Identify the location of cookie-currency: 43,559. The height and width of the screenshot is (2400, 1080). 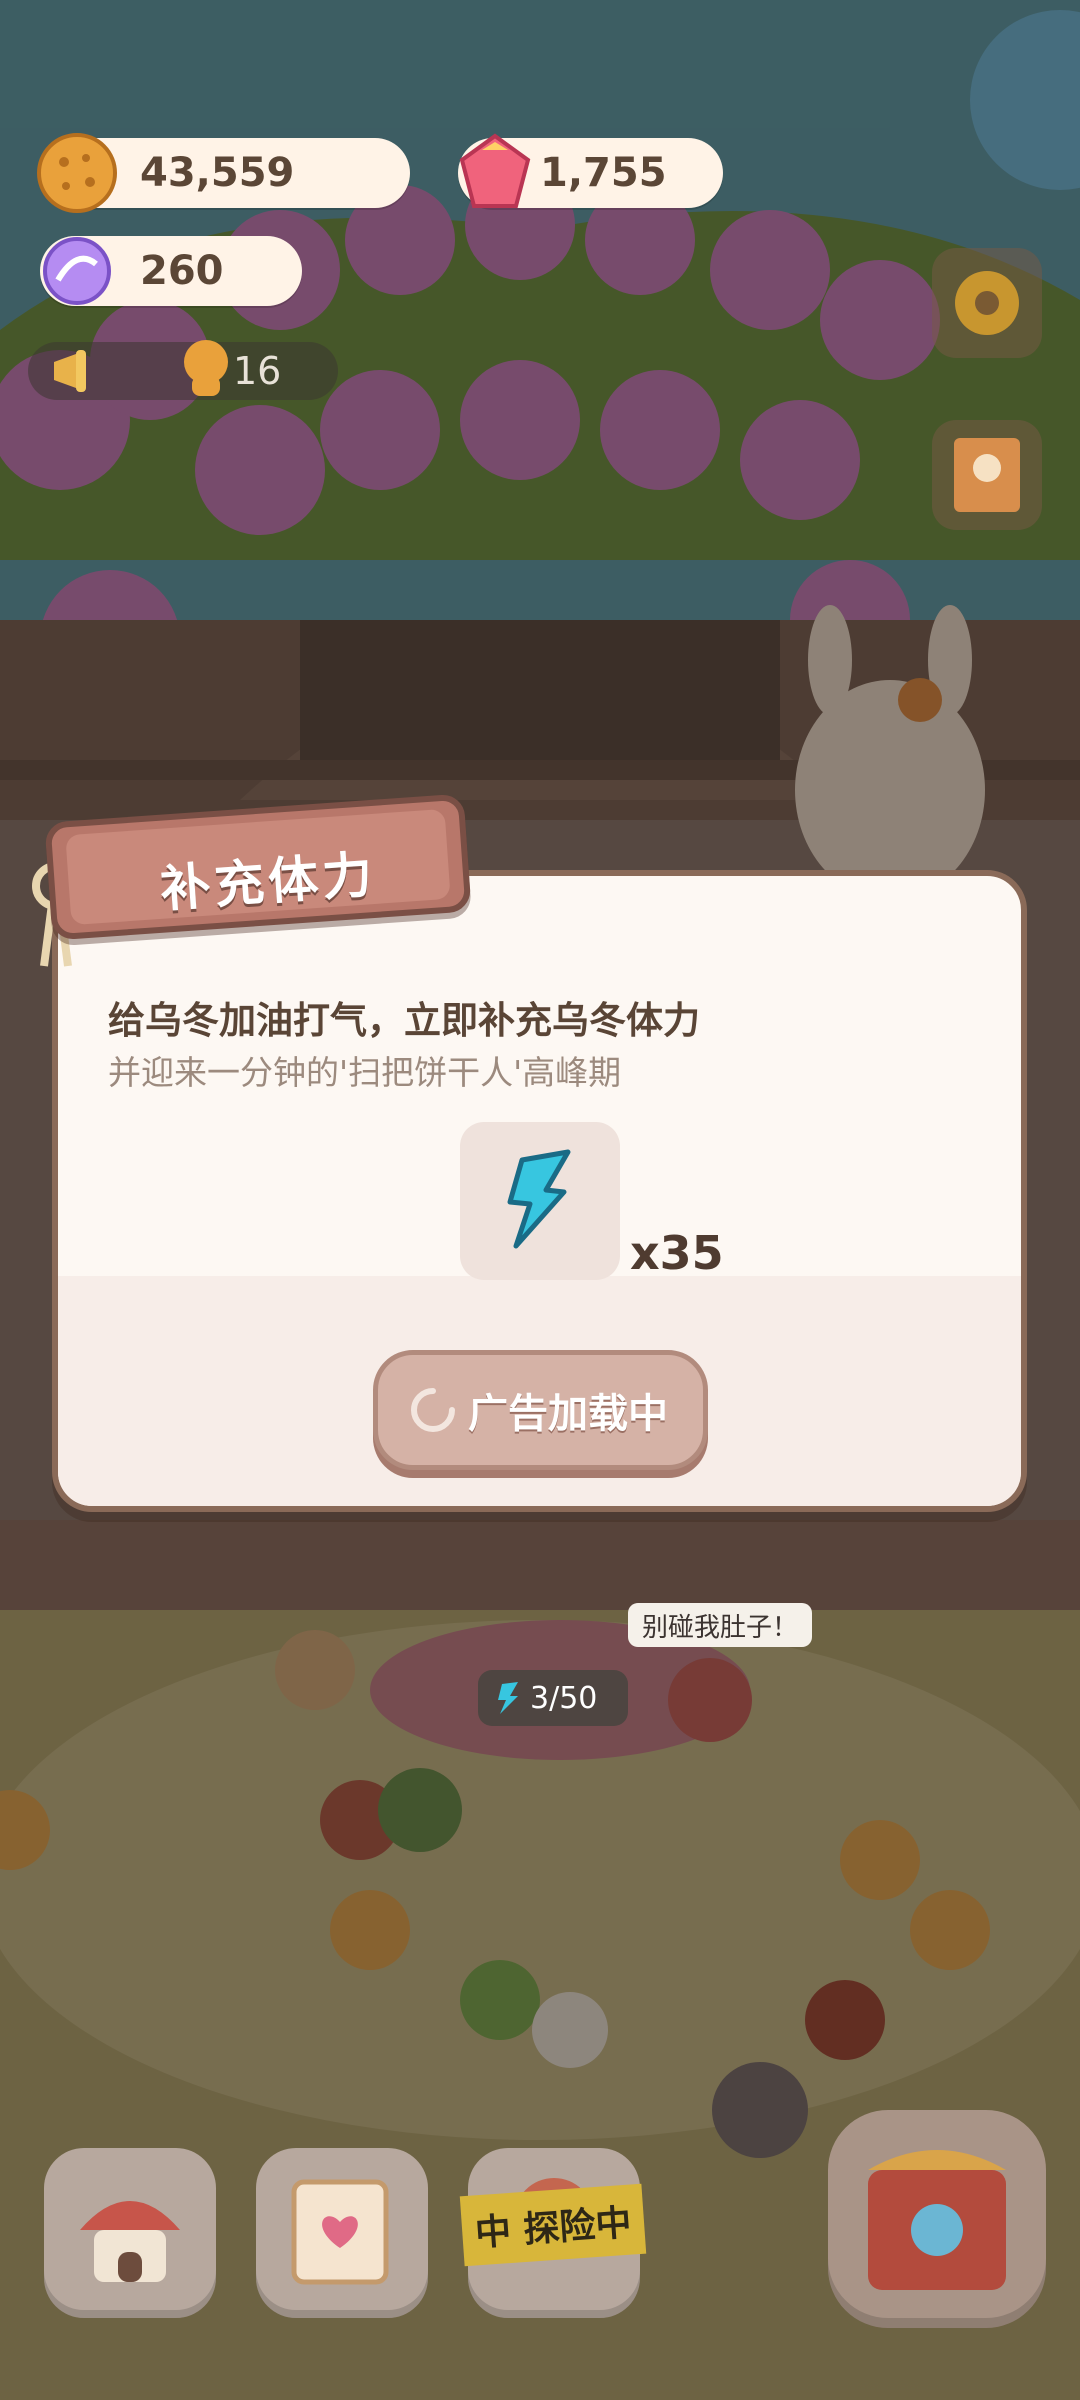
(223, 173).